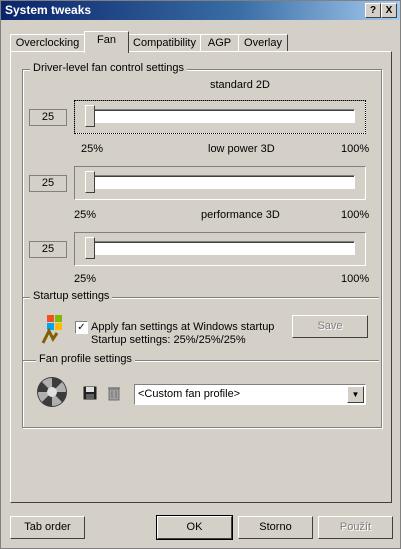  Describe the element at coordinates (355, 527) in the screenshot. I see `apply-button: Použít` at that location.